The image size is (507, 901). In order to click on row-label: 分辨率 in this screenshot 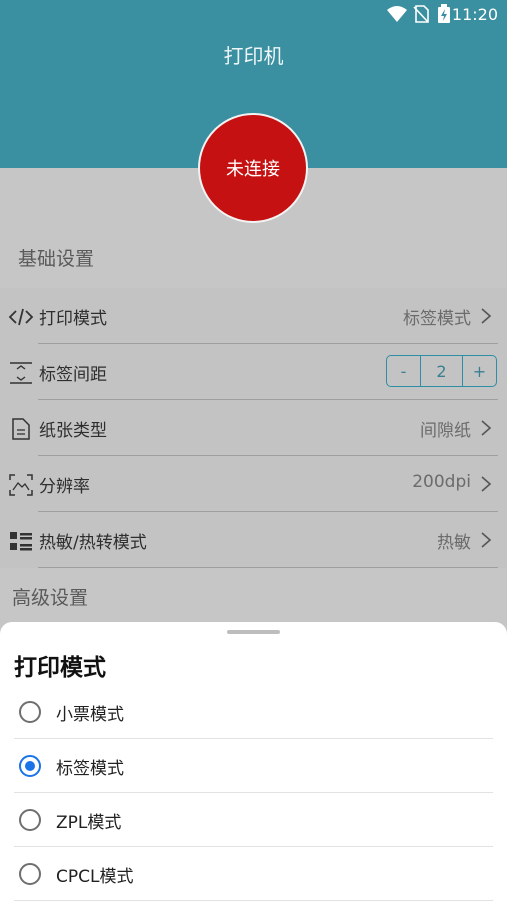, I will do `click(64, 487)`.